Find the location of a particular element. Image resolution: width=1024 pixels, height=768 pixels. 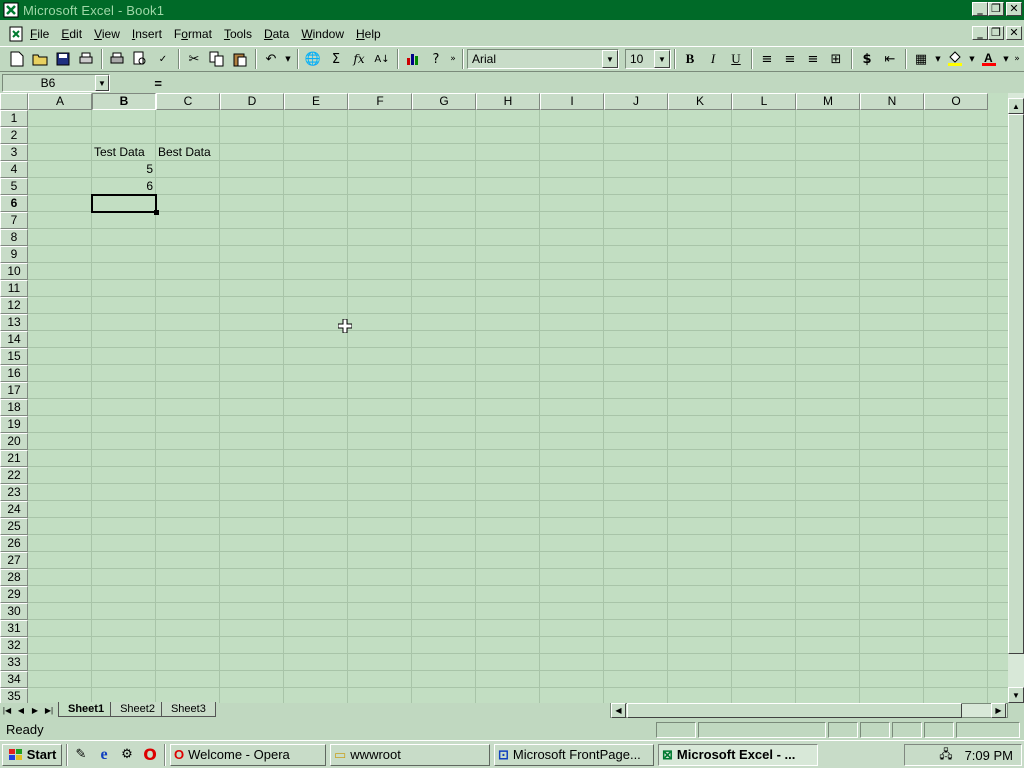

new-icon is located at coordinates (17, 59).